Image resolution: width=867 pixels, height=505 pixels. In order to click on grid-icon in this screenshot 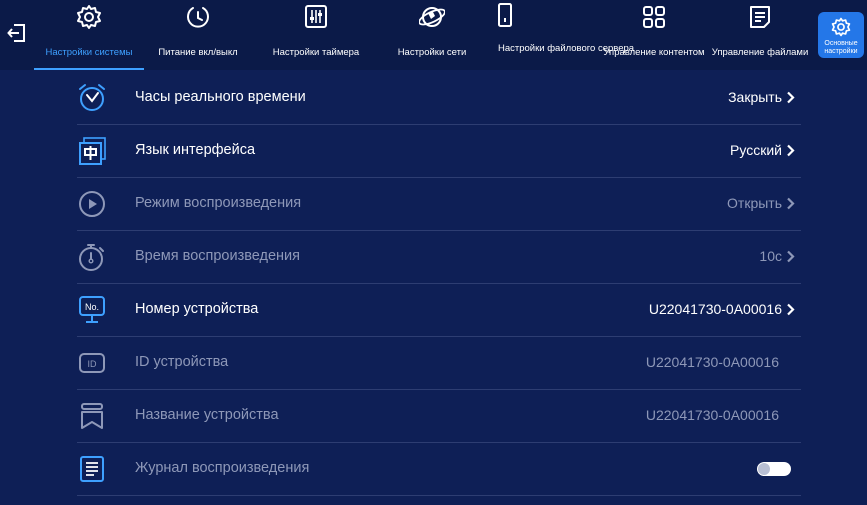, I will do `click(654, 17)`.